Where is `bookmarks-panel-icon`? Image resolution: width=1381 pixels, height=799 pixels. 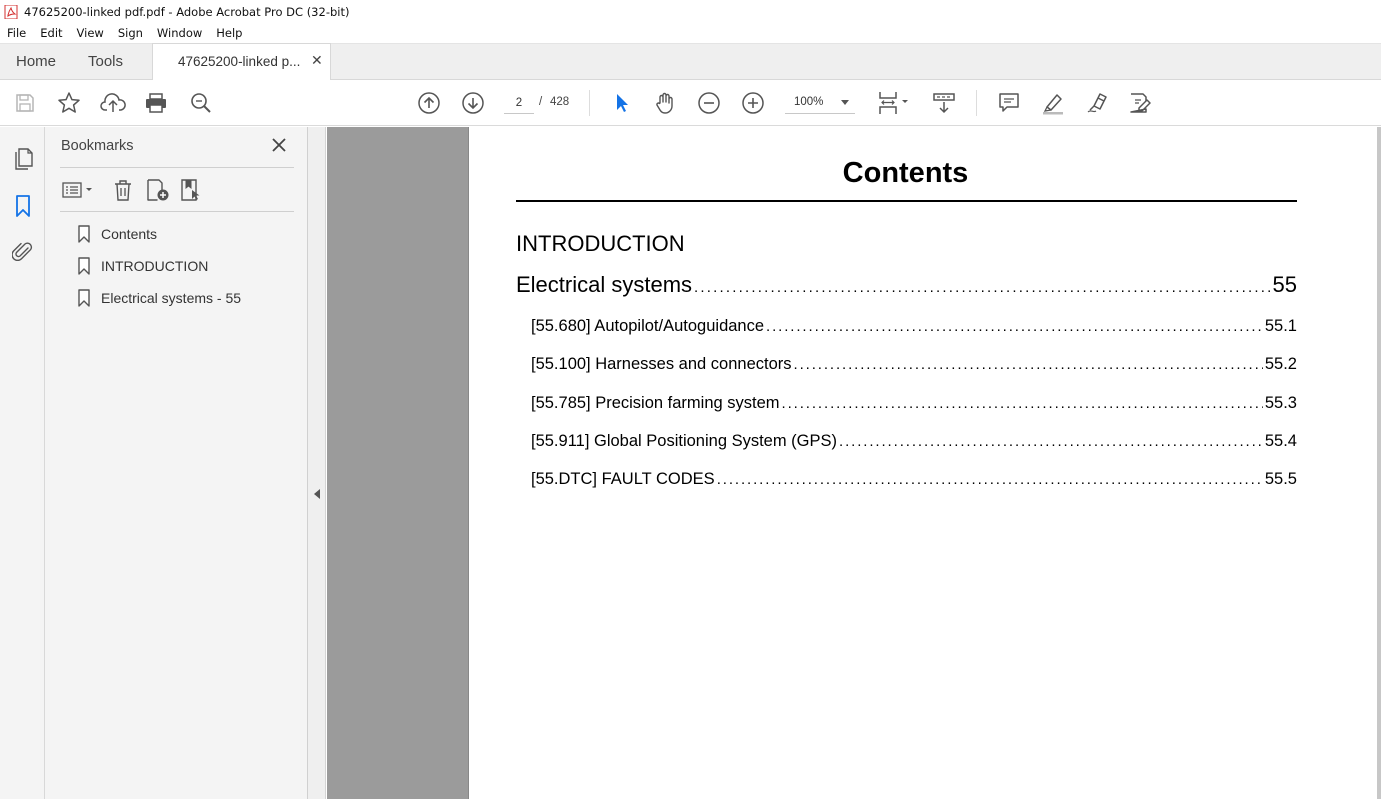 bookmarks-panel-icon is located at coordinates (23, 206).